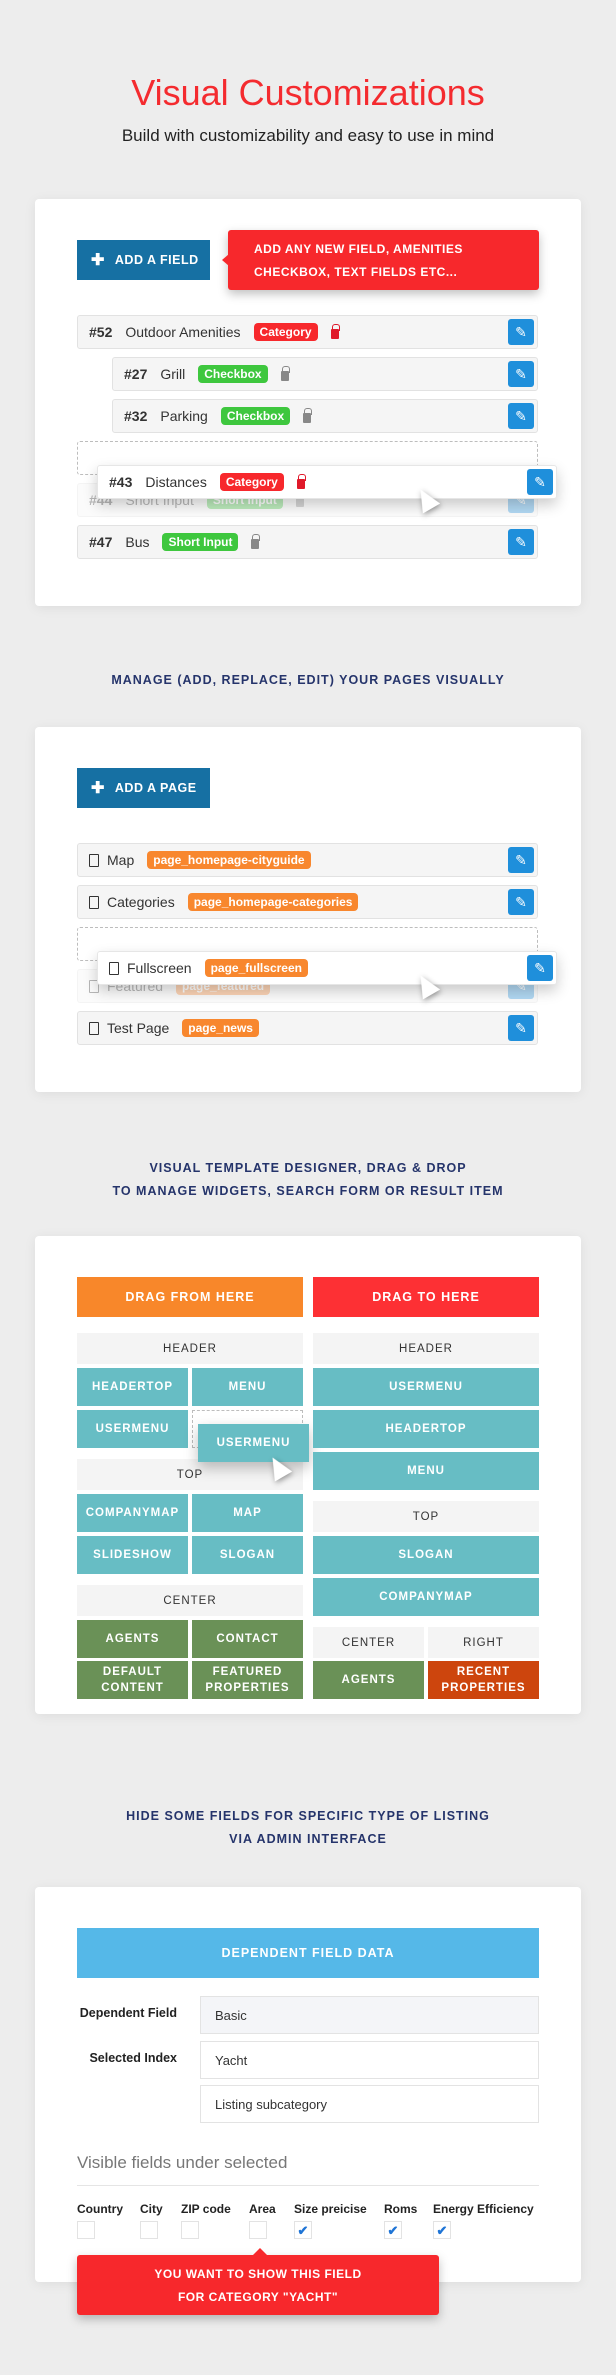  I want to click on checkbox-label: City, so click(151, 2209).